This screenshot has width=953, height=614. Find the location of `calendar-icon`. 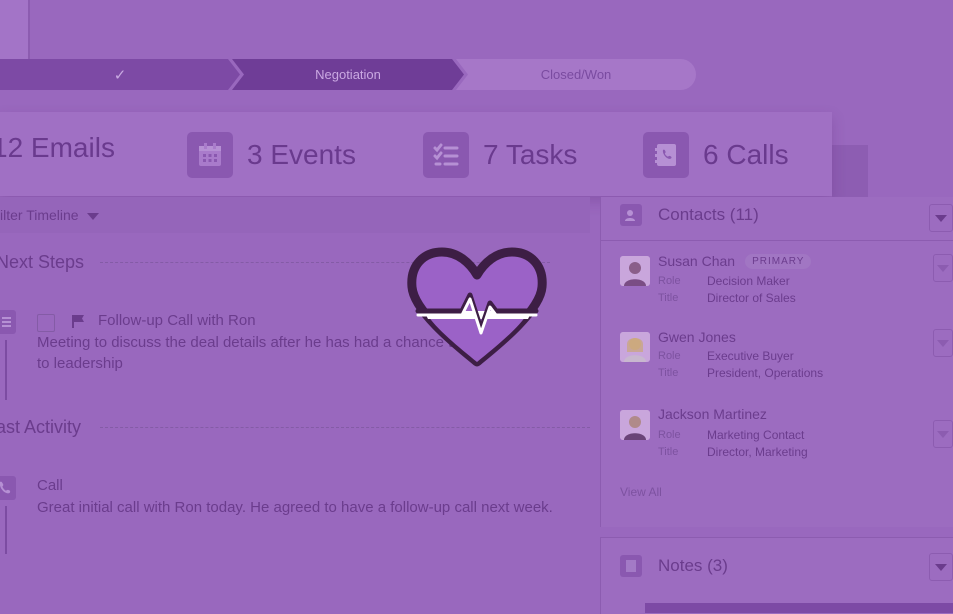

calendar-icon is located at coordinates (210, 155).